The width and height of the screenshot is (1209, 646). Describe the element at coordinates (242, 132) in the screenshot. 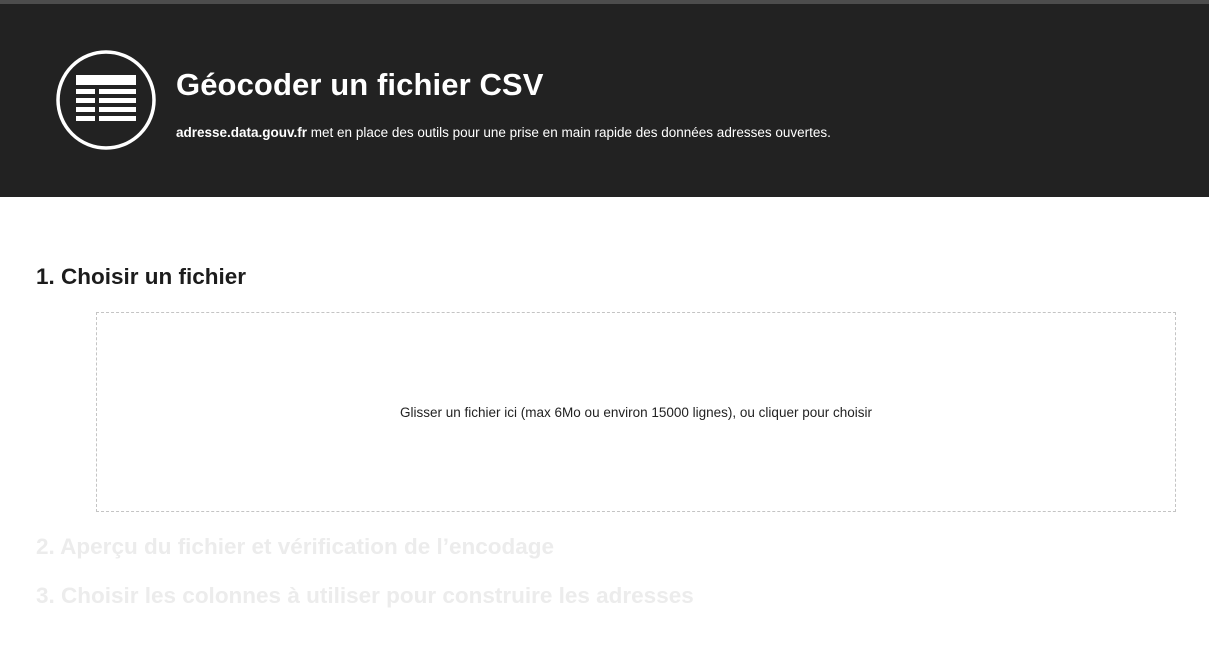

I see `site-name: adresse.data.gouv.fr` at that location.